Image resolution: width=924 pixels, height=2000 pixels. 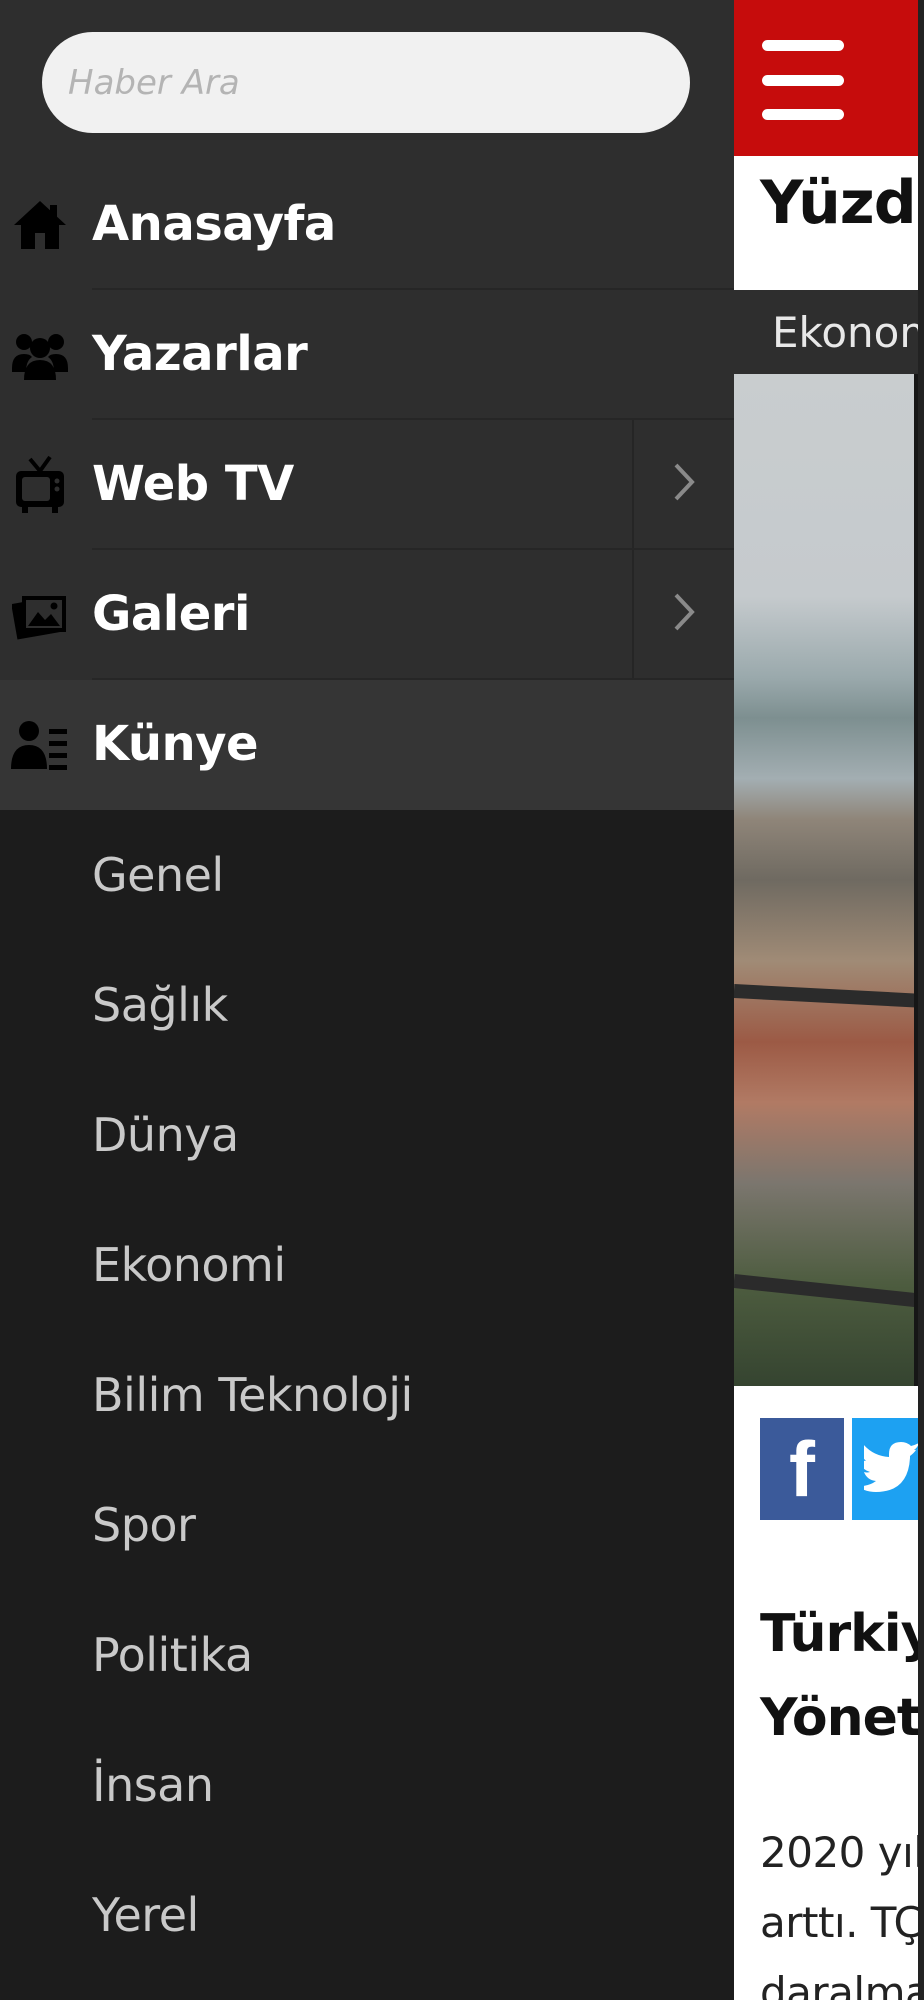 What do you see at coordinates (842, 1676) in the screenshot?
I see `article-subheadline: Türkiye Yönetin` at bounding box center [842, 1676].